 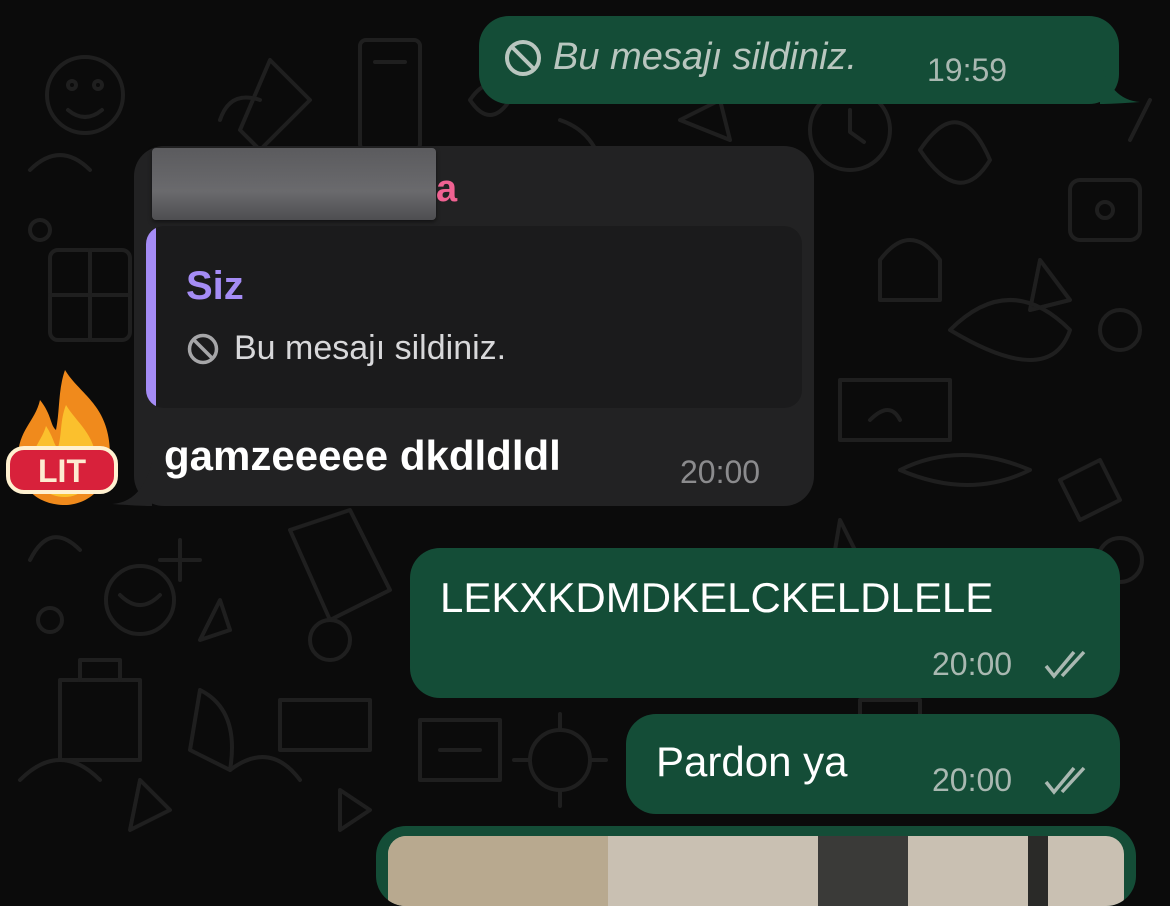 What do you see at coordinates (765, 623) in the screenshot?
I see `outgoing-message-bubble: LEKXKDMDKELCKELDLELE 20:00` at bounding box center [765, 623].